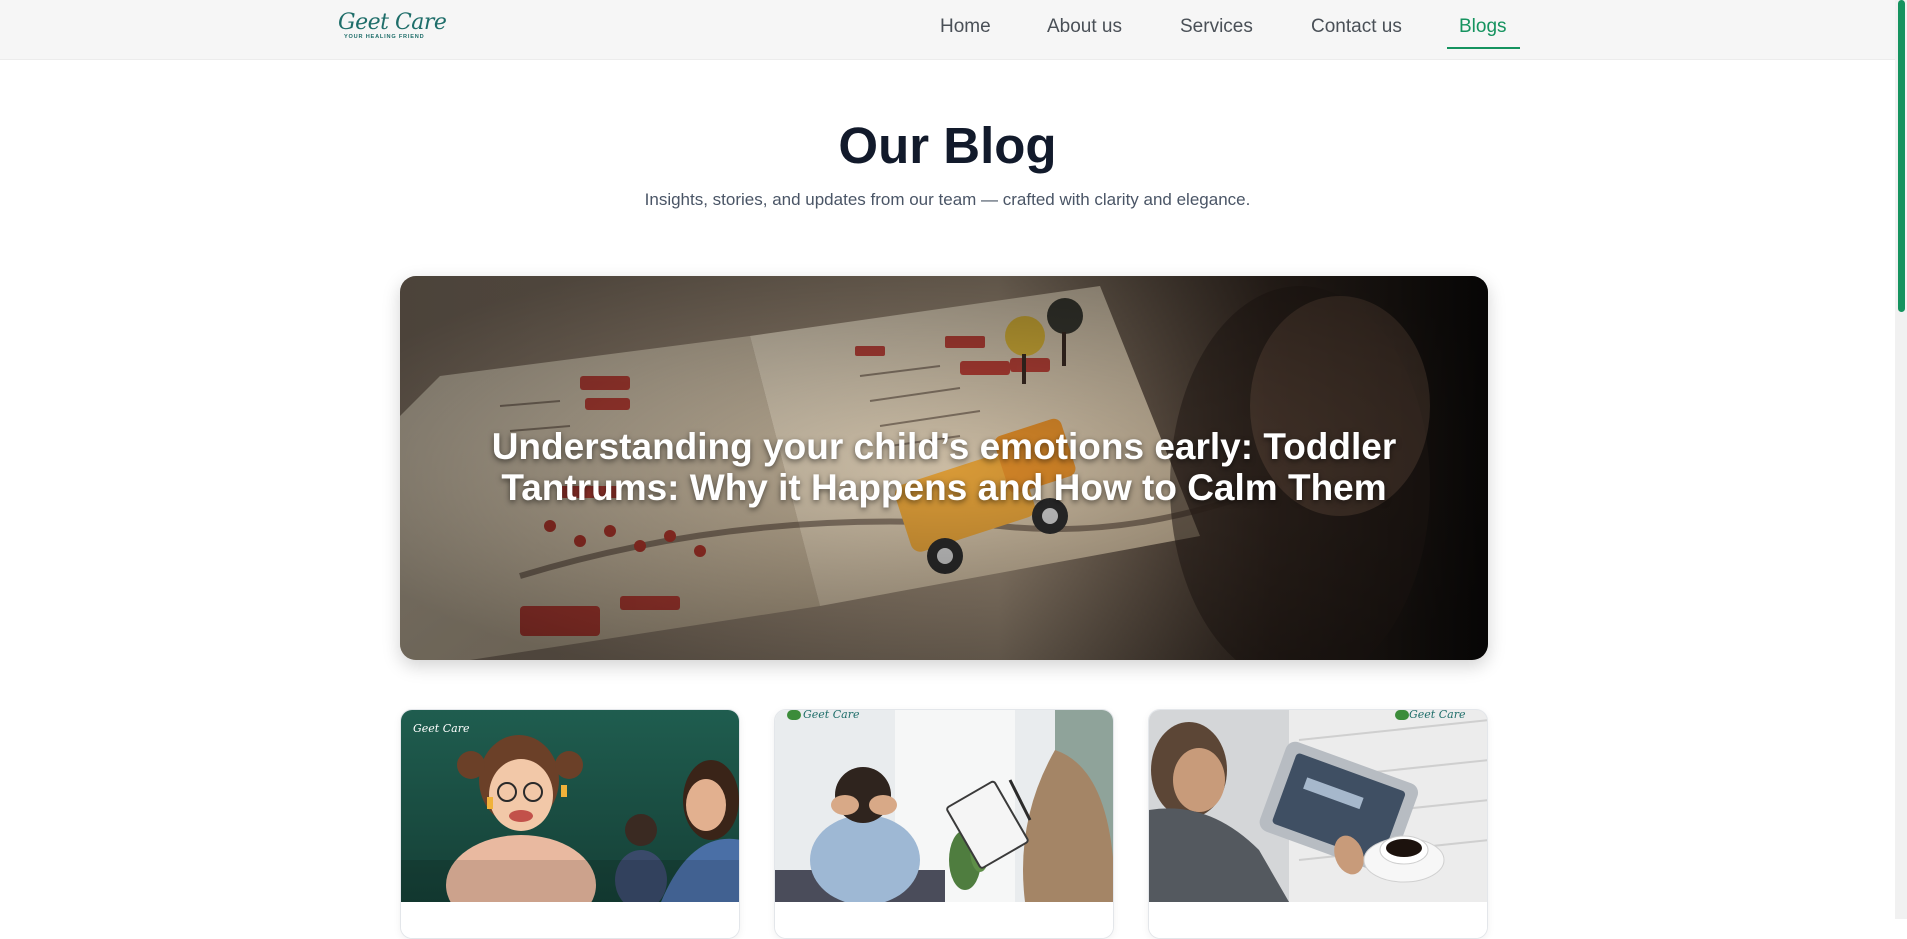  I want to click on nav-item-about-us: About us, so click(1084, 27).